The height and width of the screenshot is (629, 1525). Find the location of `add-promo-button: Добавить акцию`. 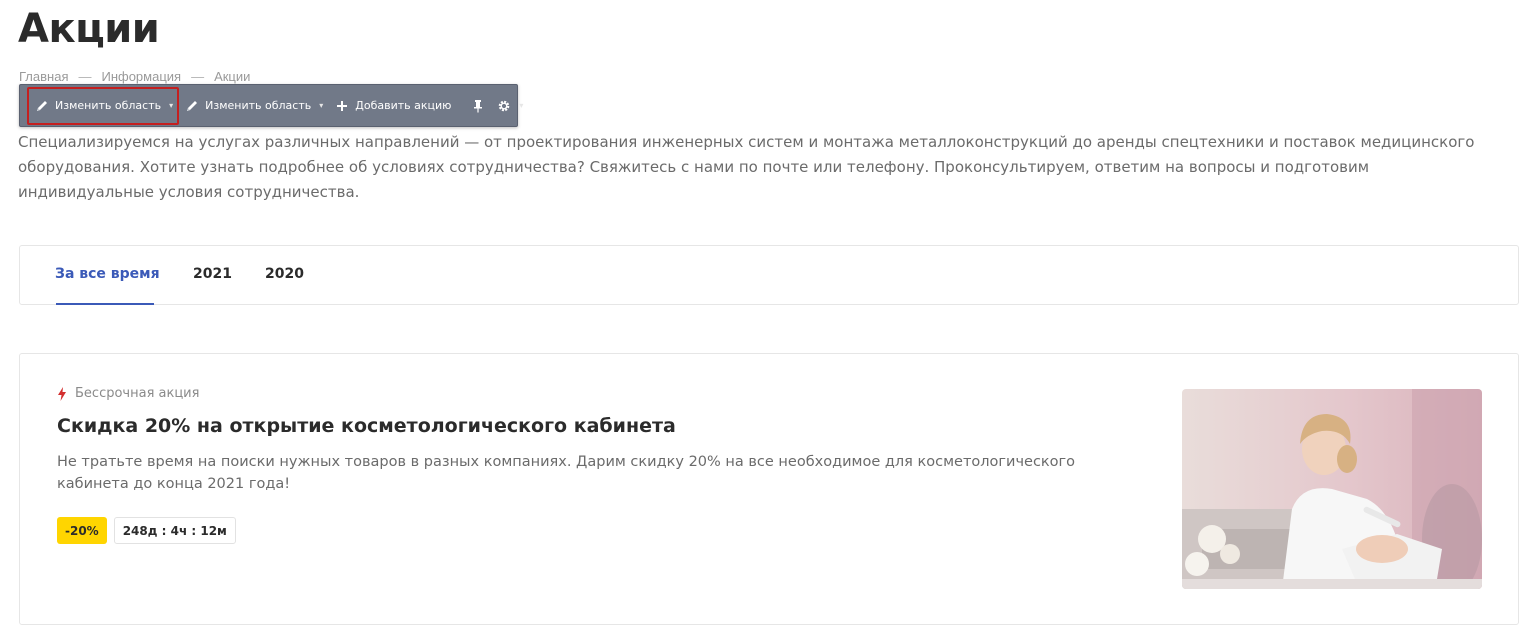

add-promo-button: Добавить акцию is located at coordinates (393, 106).